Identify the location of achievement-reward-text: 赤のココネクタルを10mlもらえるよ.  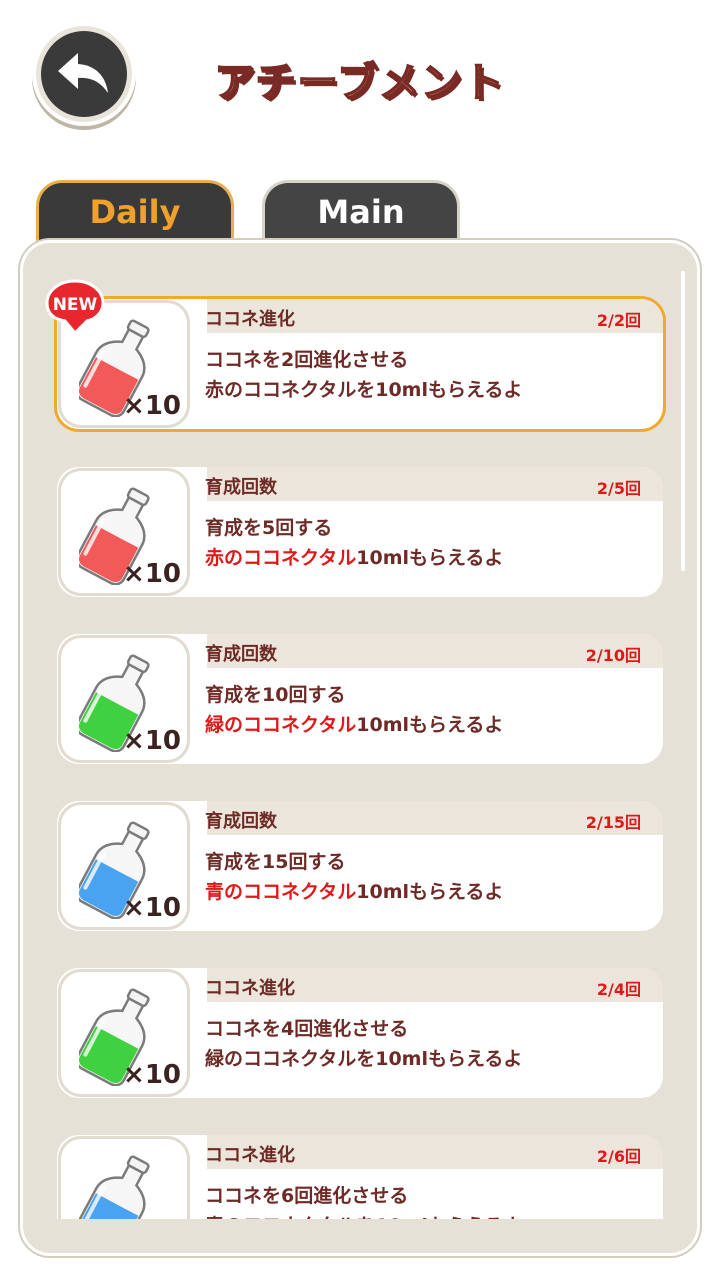
(363, 388).